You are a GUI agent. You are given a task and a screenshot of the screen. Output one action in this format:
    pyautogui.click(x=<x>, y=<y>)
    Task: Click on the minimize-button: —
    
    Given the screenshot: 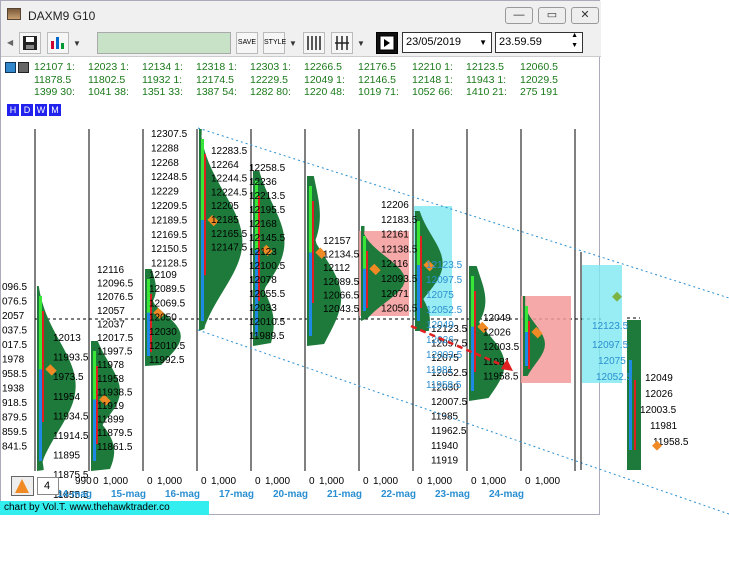 What is the action you would take?
    pyautogui.click(x=519, y=15)
    